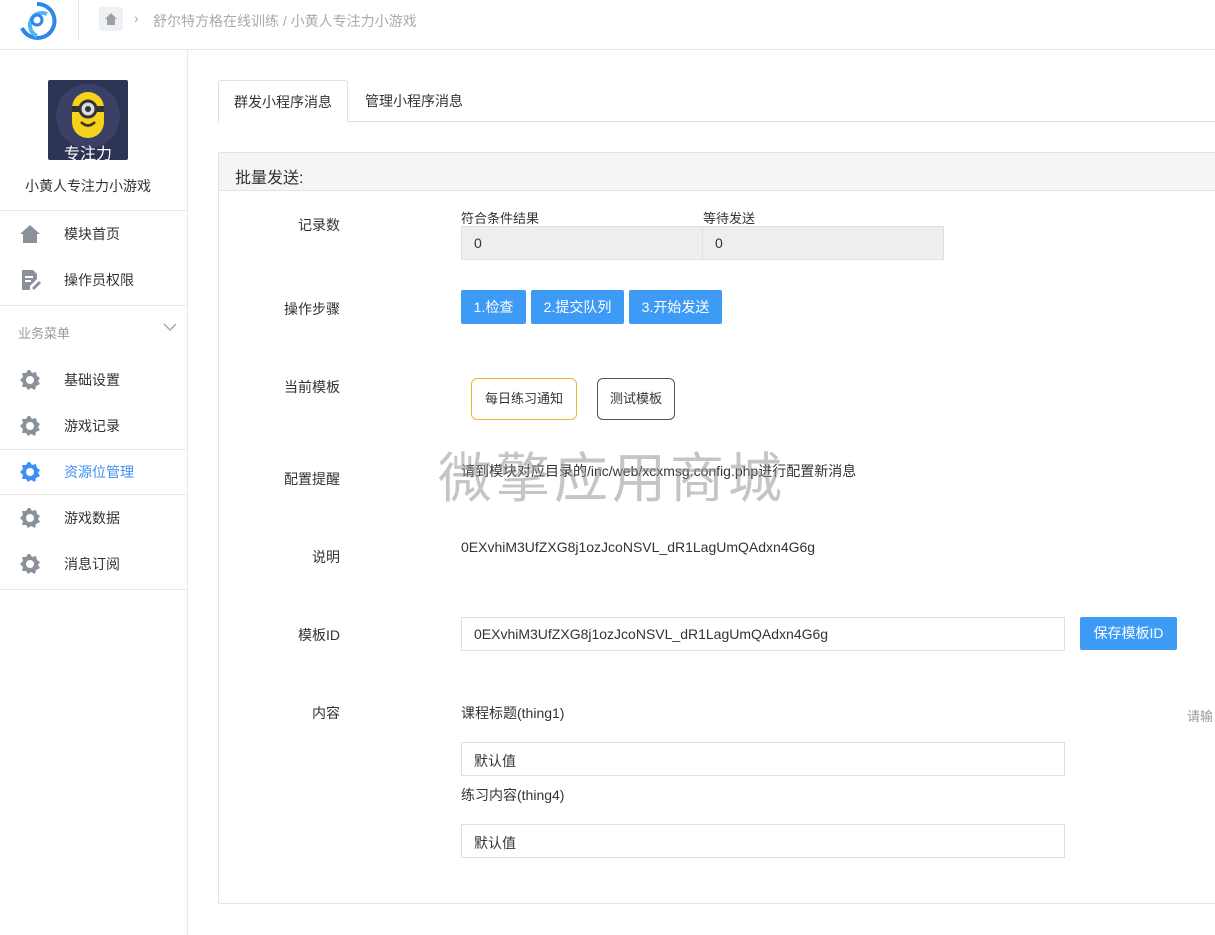 The height and width of the screenshot is (935, 1215). I want to click on label-steps: 操作步骤, so click(312, 309).